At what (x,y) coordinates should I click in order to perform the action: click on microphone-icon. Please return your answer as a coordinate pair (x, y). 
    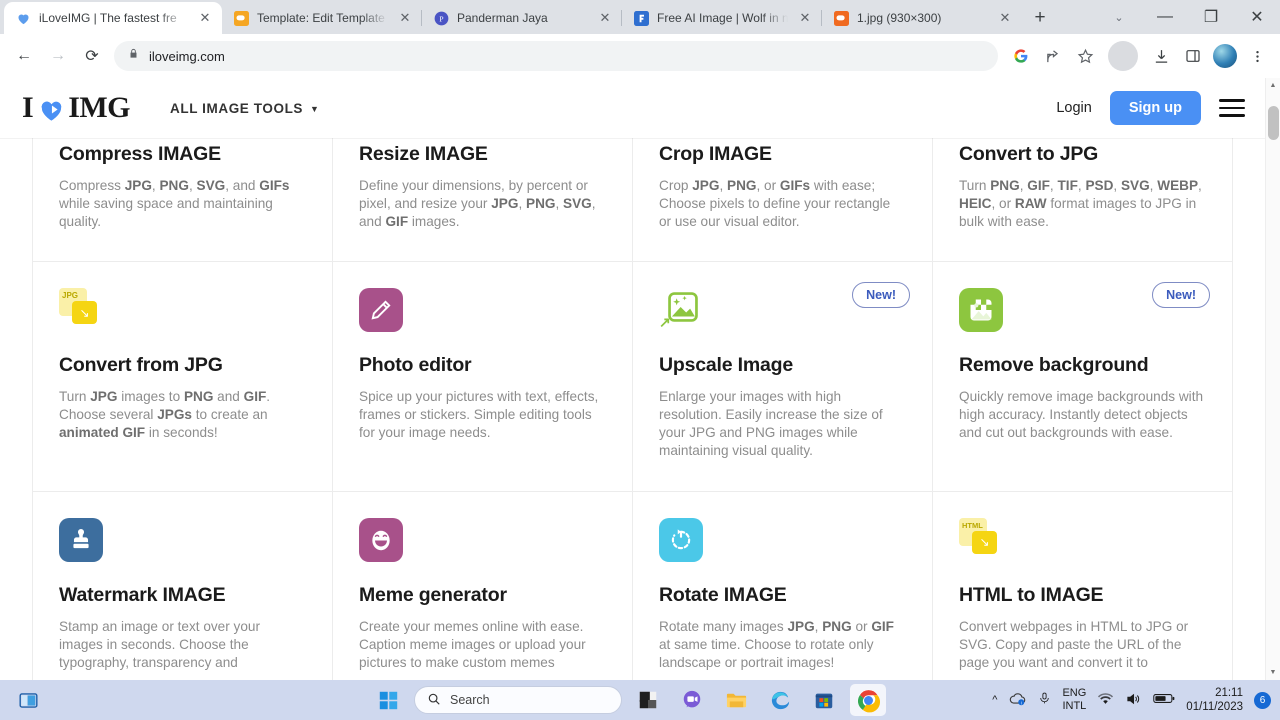
    Looking at the image, I should click on (1044, 700).